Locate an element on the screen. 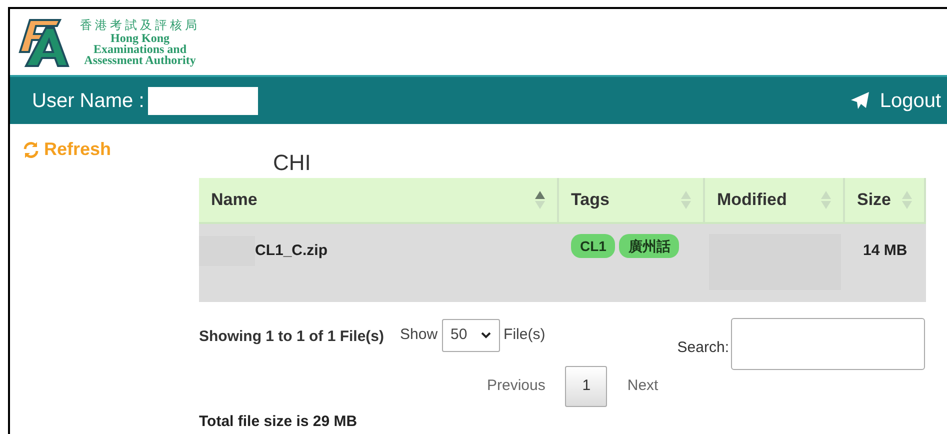  files-label: File(s) is located at coordinates (525, 335).